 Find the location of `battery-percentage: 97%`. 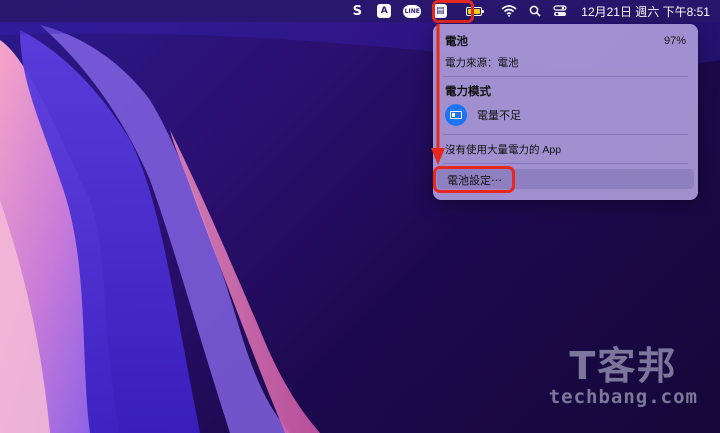

battery-percentage: 97% is located at coordinates (674, 41).